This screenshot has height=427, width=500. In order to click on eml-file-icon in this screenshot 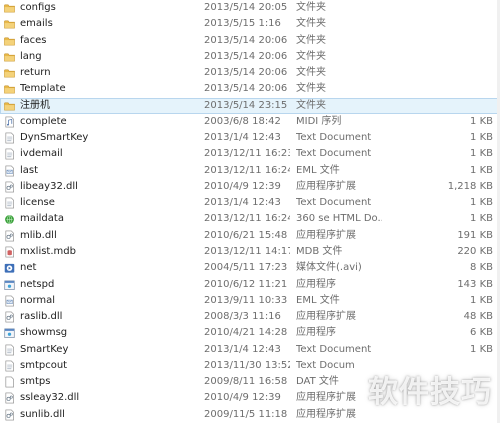, I will do `click(9, 301)`.